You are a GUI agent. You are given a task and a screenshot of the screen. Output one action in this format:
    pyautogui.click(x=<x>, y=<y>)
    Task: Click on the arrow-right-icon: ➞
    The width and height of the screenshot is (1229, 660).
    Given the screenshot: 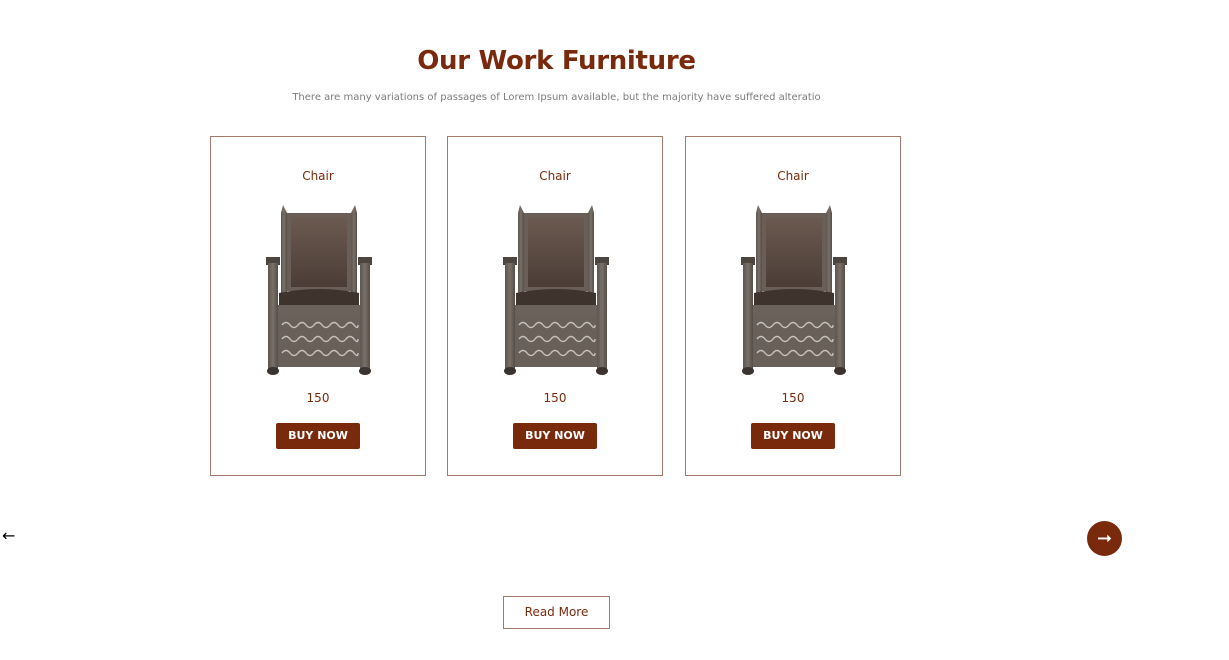 What is the action you would take?
    pyautogui.click(x=1104, y=538)
    